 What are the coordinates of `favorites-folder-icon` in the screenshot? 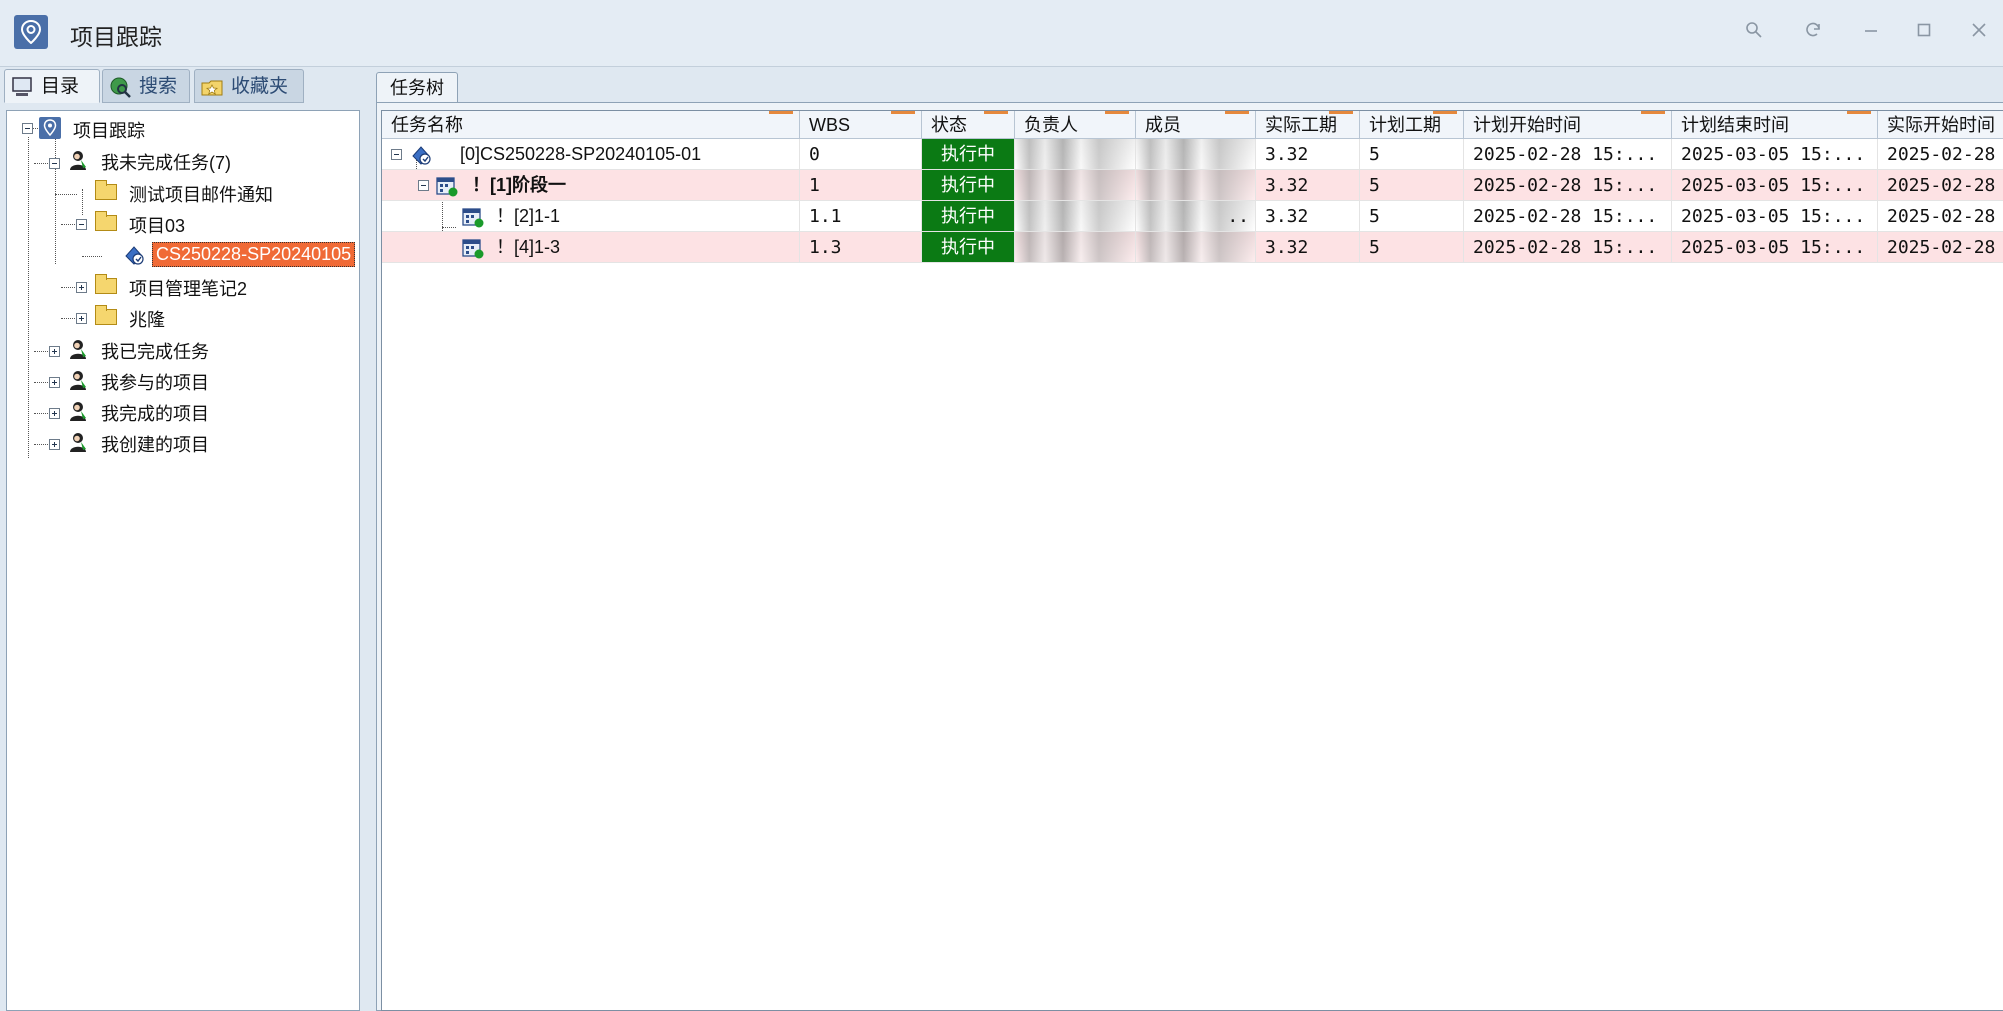 It's located at (212, 88).